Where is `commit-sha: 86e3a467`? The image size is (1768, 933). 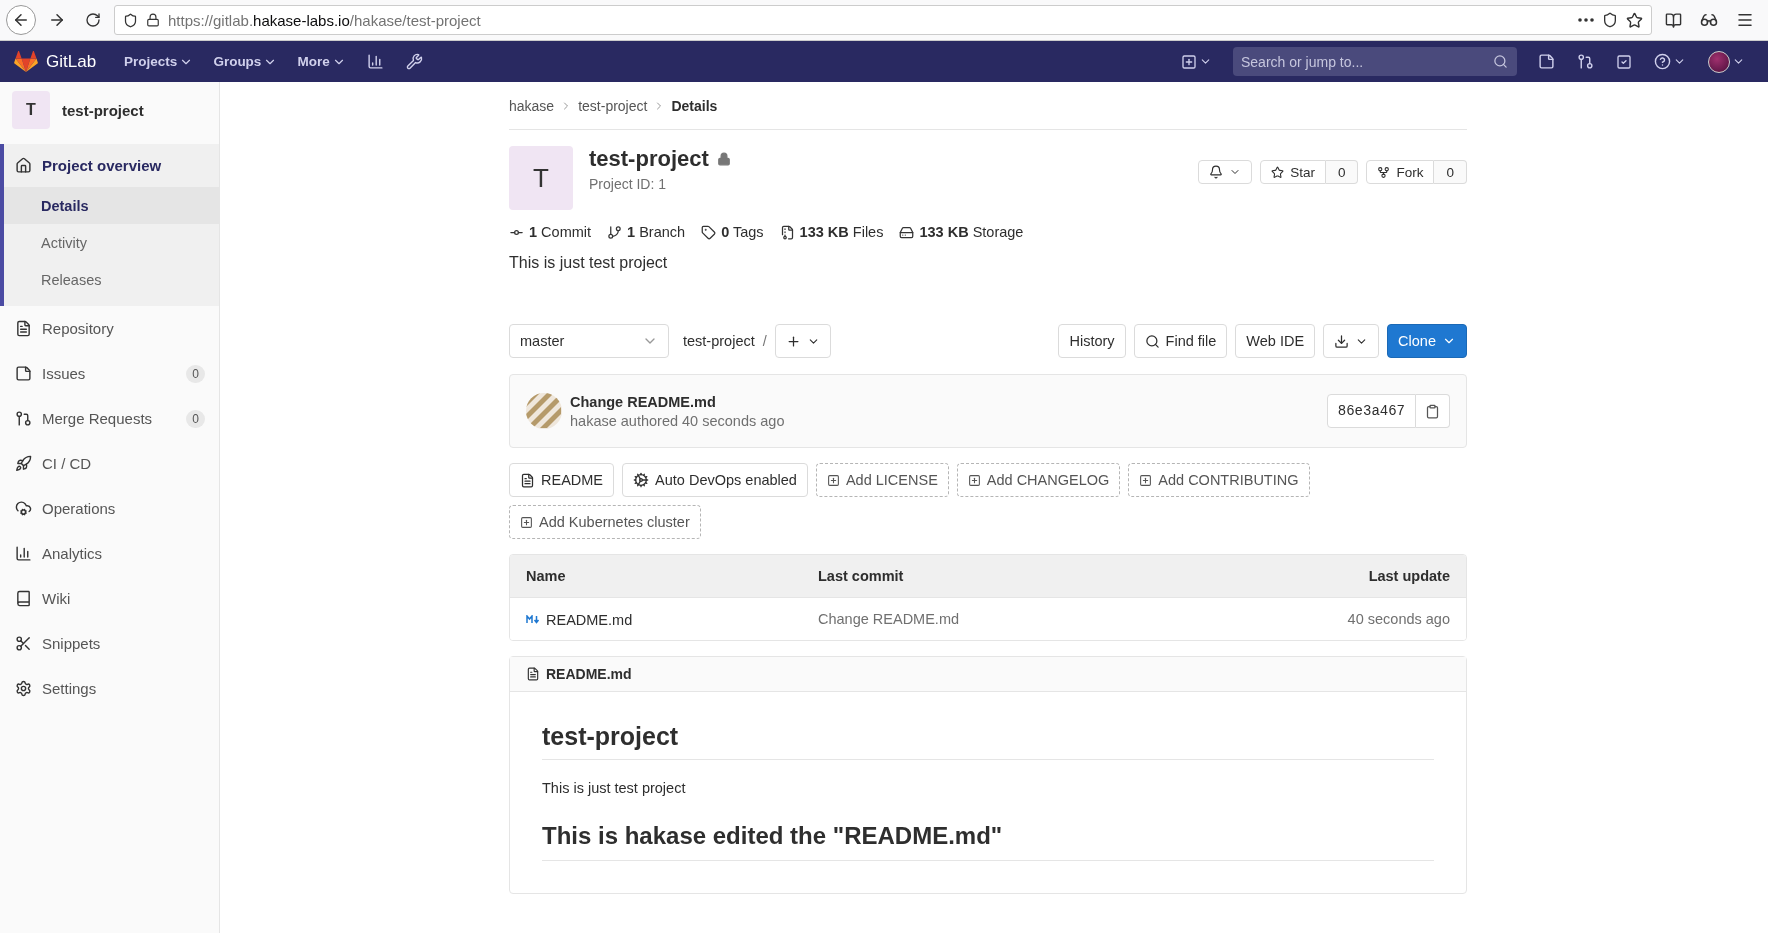 commit-sha: 86e3a467 is located at coordinates (1371, 411).